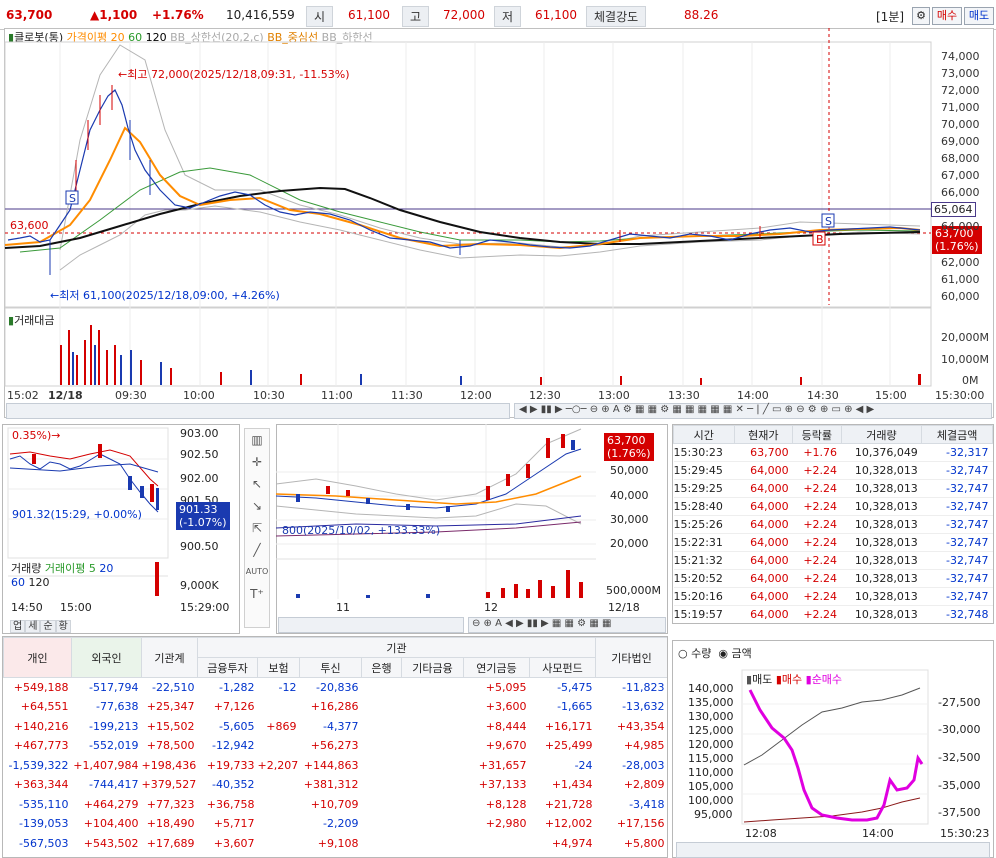 This screenshot has width=996, height=858. What do you see at coordinates (169, 657) in the screenshot?
I see `col-institution-total: 기관계` at bounding box center [169, 657].